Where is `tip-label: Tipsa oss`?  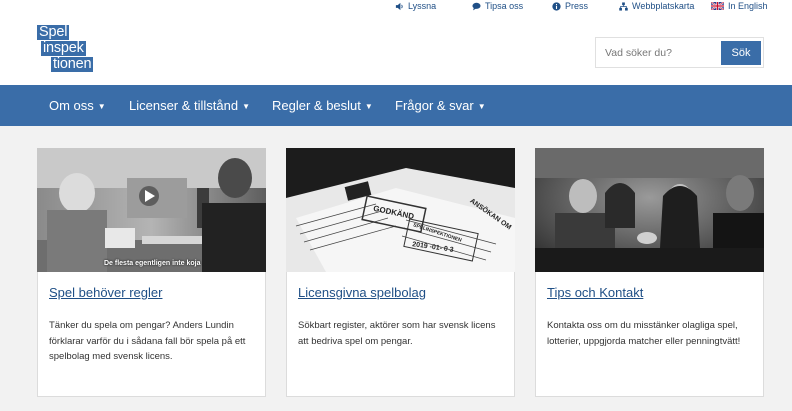 tip-label: Tipsa oss is located at coordinates (504, 6).